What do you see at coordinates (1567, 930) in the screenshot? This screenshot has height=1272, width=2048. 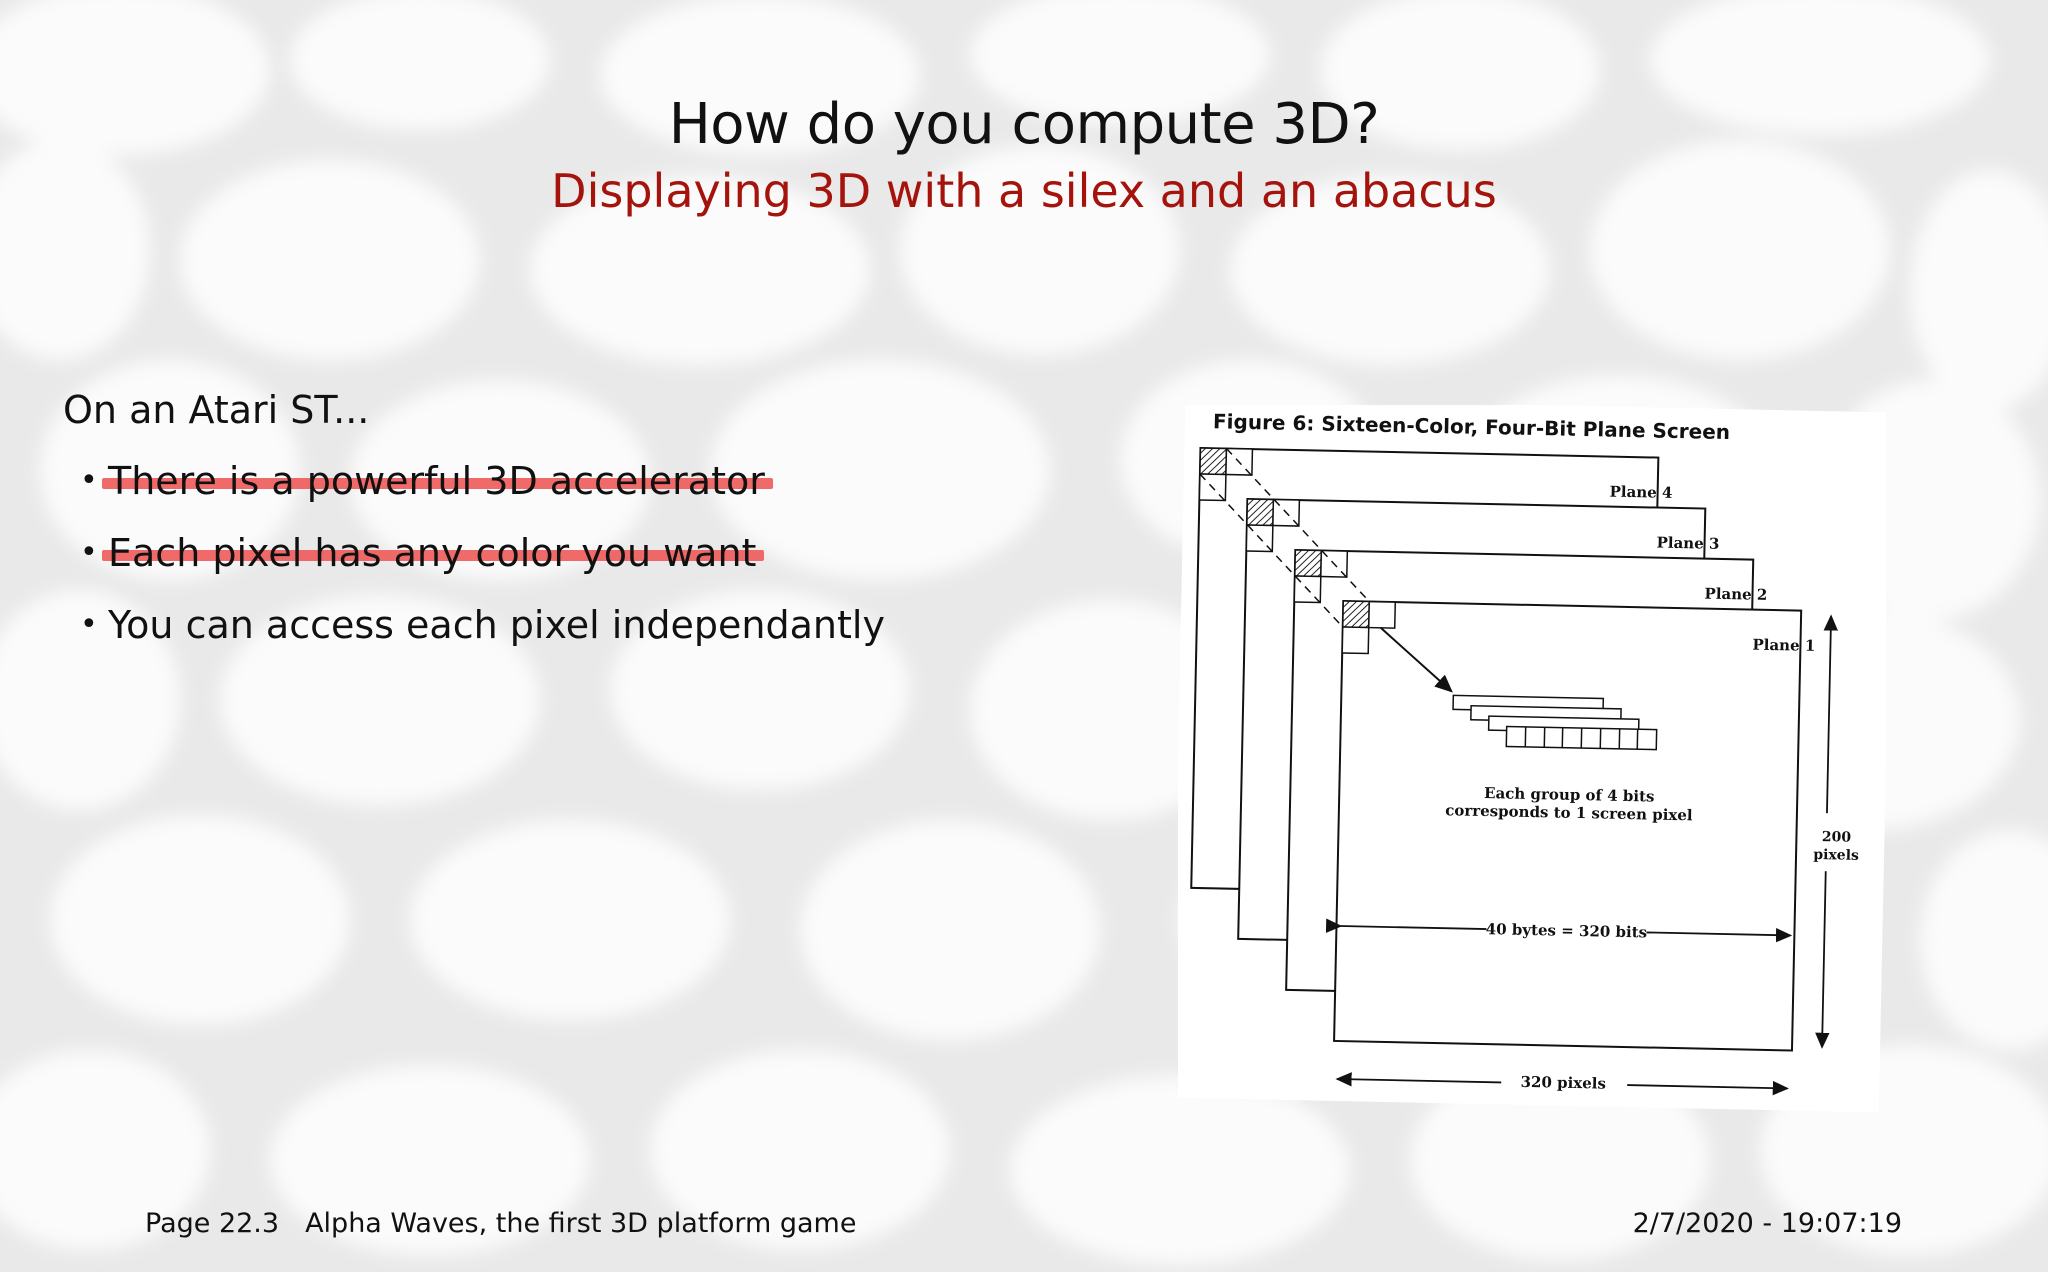 I see `width-label: 40 bytes = 320 bits` at bounding box center [1567, 930].